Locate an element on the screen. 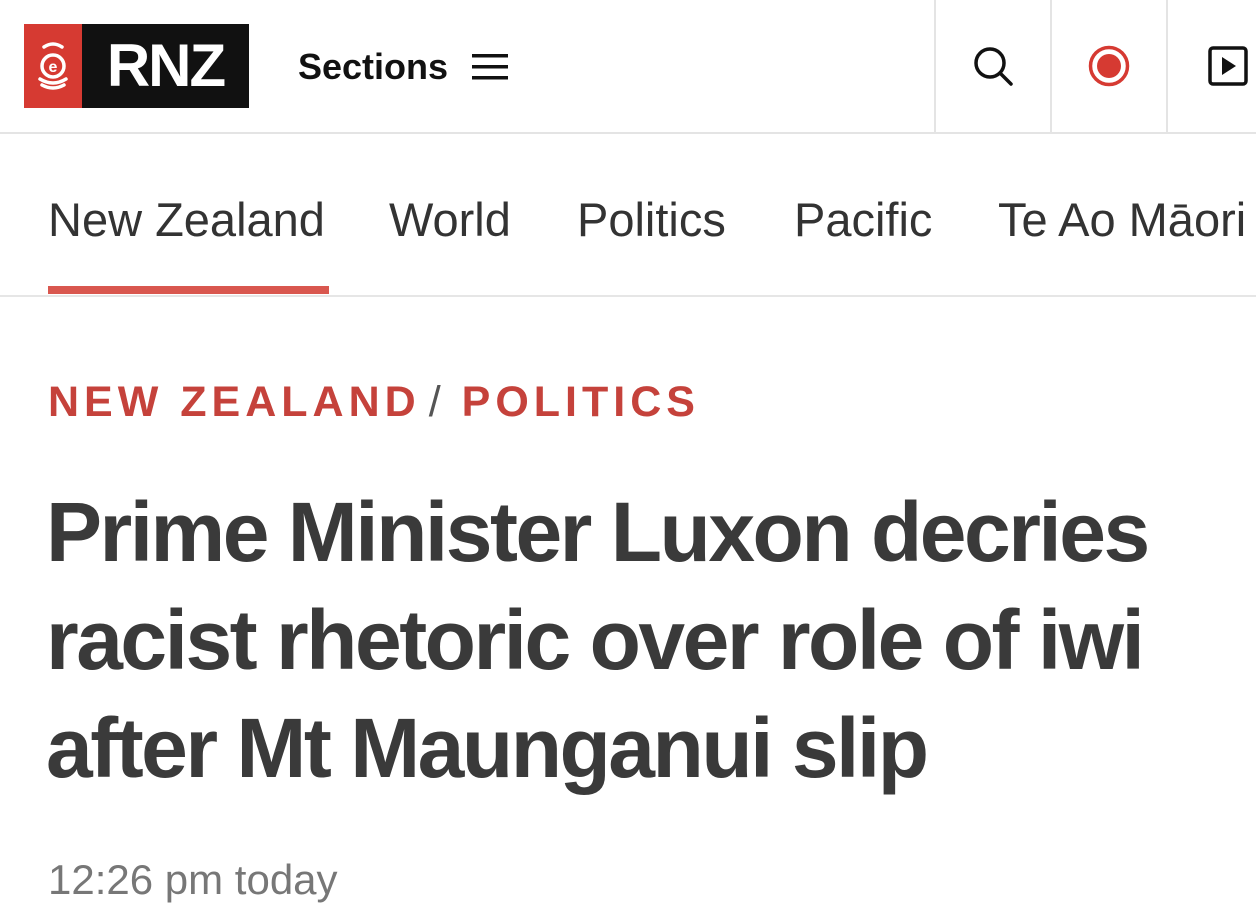 Image resolution: width=1256 pixels, height=922 pixels. sections-label: Sections is located at coordinates (373, 66).